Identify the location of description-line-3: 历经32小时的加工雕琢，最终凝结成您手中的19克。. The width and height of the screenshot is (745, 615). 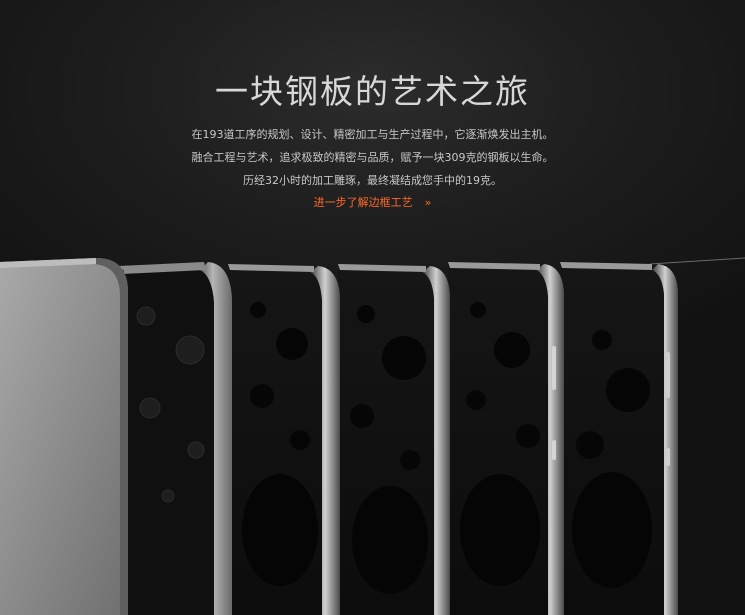
(372, 180).